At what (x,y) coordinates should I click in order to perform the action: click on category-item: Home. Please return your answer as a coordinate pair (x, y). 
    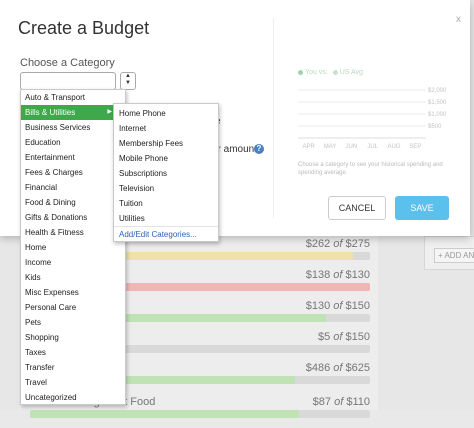
    Looking at the image, I should click on (73, 247).